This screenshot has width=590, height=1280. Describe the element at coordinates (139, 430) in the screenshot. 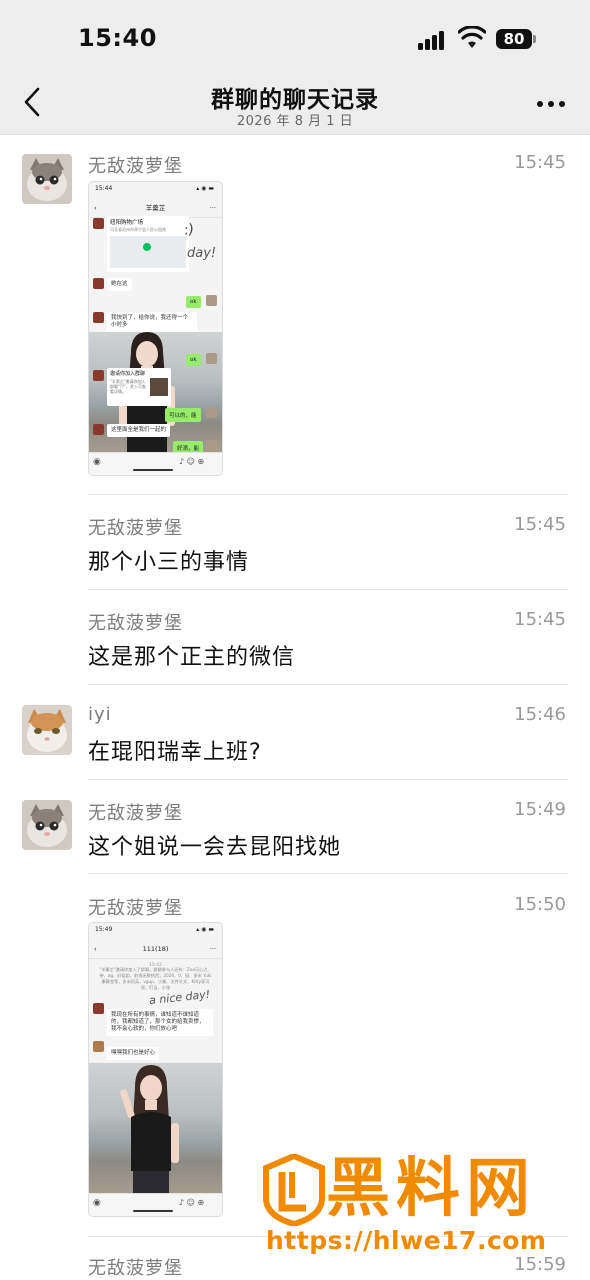

I see `thumb-msg-all: 这里面全是我们一起的` at that location.